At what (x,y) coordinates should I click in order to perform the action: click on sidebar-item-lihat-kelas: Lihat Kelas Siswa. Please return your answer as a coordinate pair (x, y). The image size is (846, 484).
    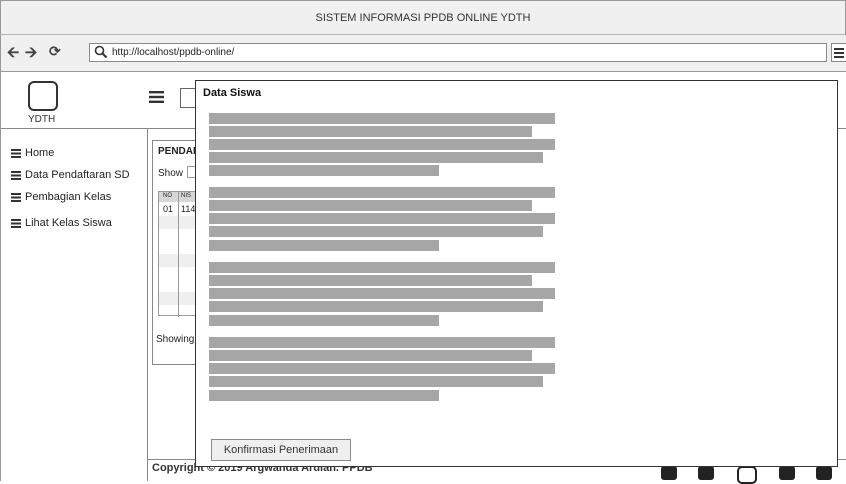
    Looking at the image, I should click on (61, 223).